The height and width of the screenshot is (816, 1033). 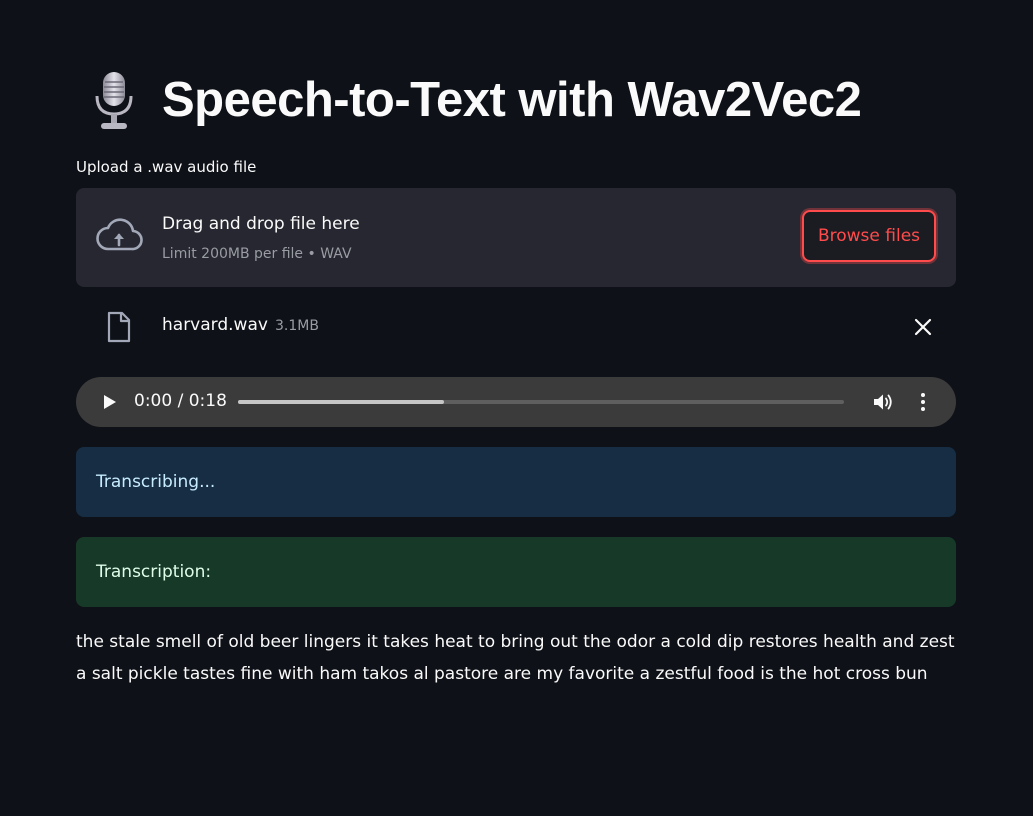 What do you see at coordinates (110, 402) in the screenshot?
I see `play-icon` at bounding box center [110, 402].